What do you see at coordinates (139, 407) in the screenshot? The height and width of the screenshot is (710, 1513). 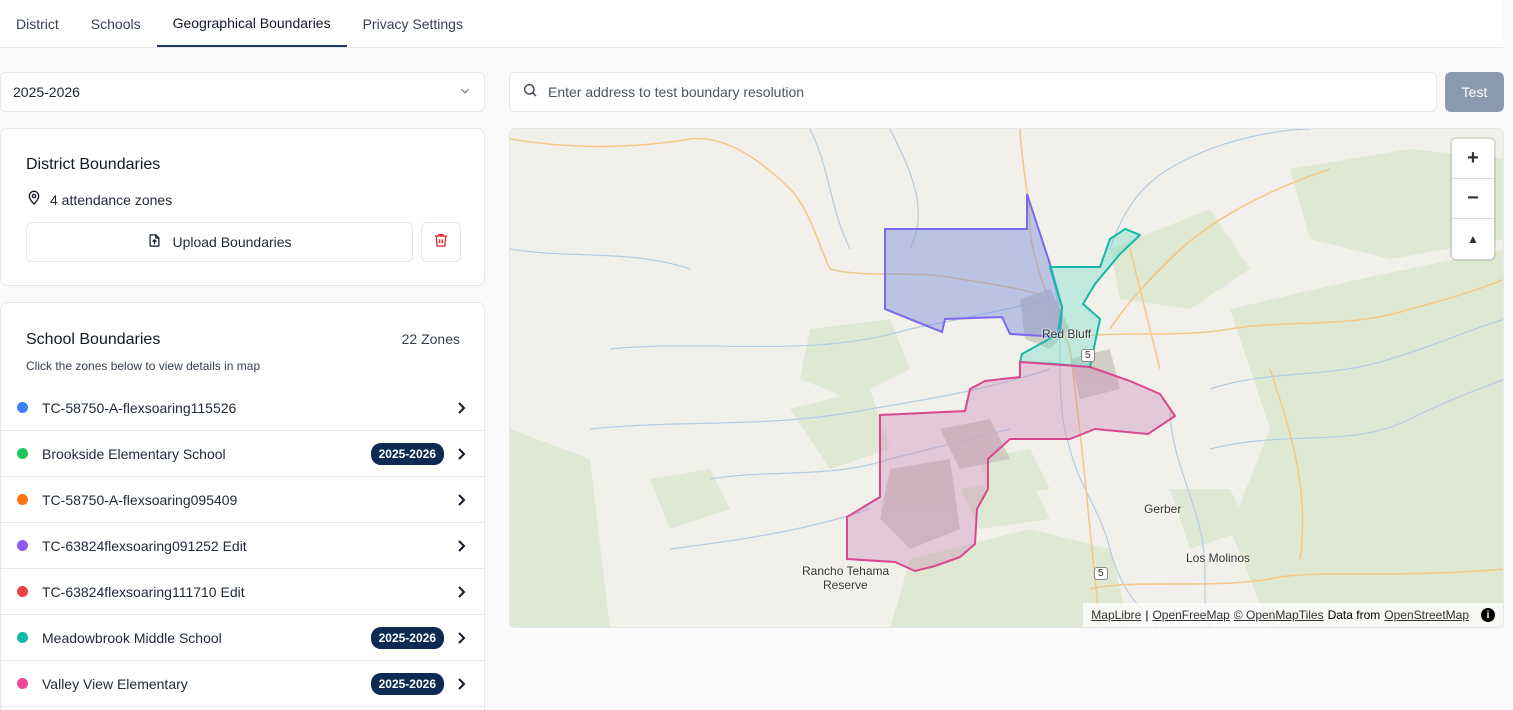 I see `zone-name: TC-58750-A-flexsoaring115526` at bounding box center [139, 407].